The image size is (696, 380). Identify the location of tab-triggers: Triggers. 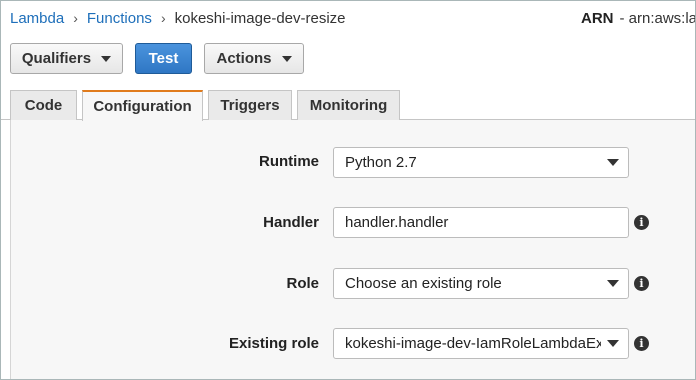
(250, 105).